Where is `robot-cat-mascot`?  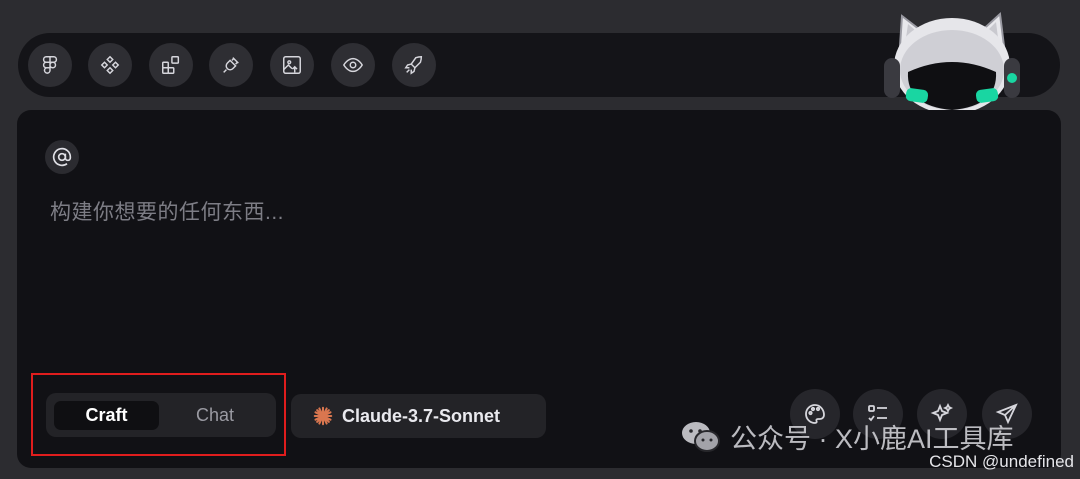
robot-cat-mascot is located at coordinates (952, 61).